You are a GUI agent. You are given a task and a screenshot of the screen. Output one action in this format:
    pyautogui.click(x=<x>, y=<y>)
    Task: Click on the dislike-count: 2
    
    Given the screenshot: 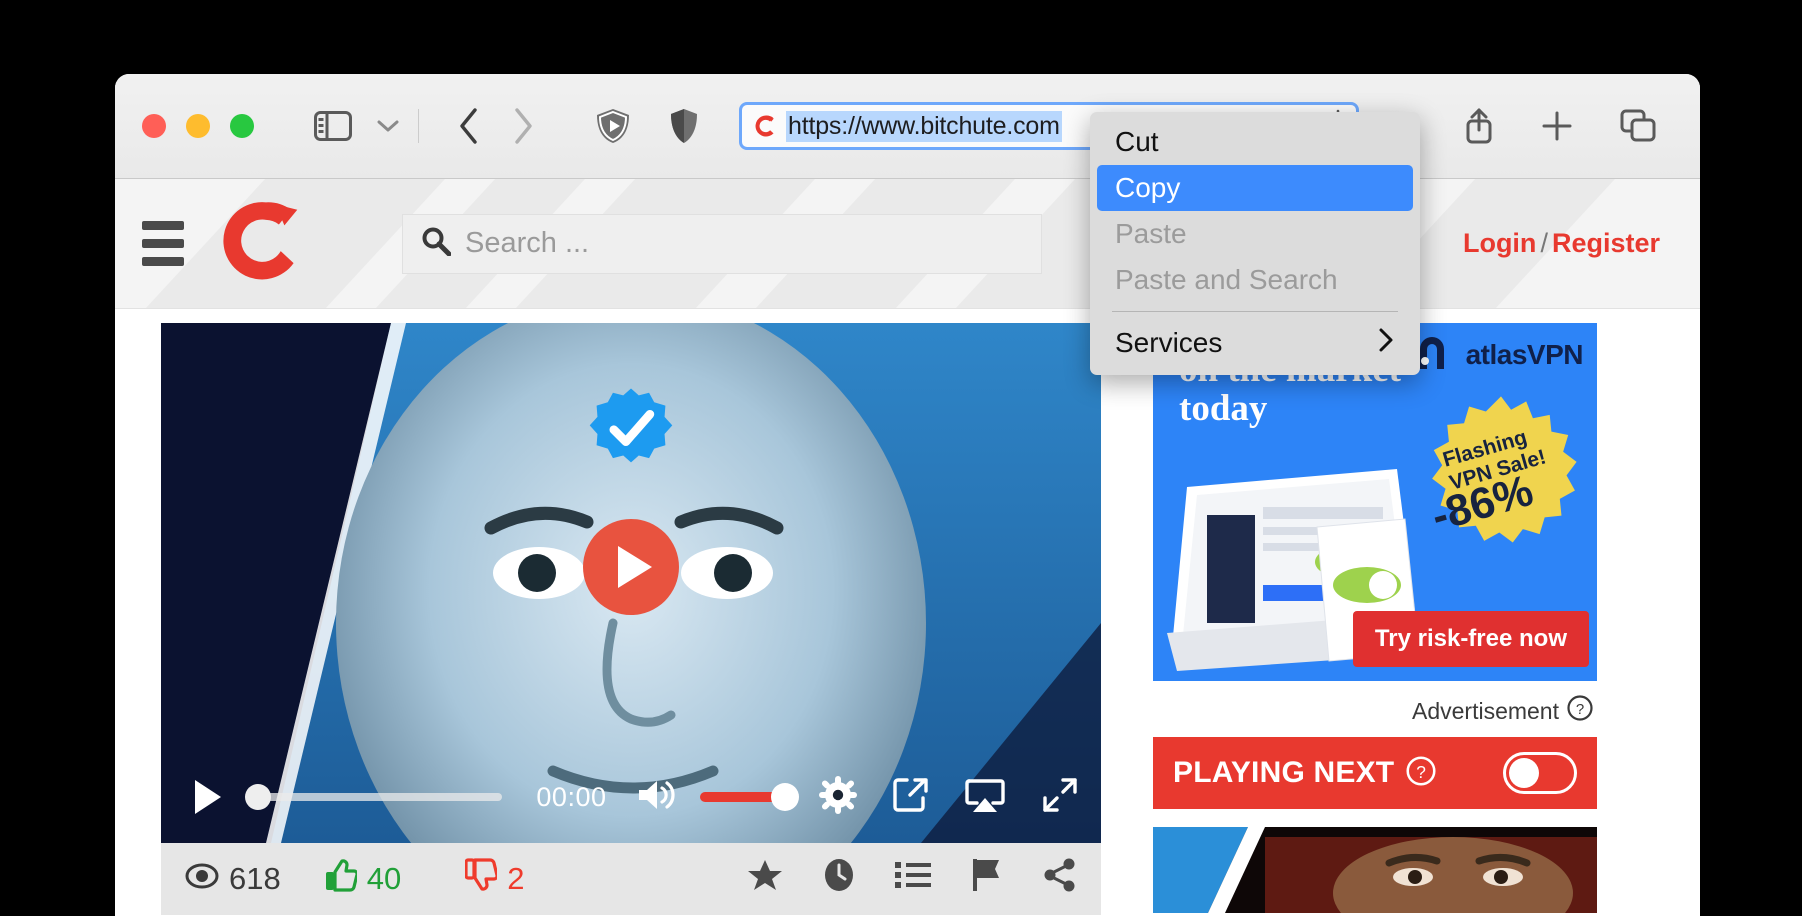 What is the action you would take?
    pyautogui.click(x=494, y=879)
    